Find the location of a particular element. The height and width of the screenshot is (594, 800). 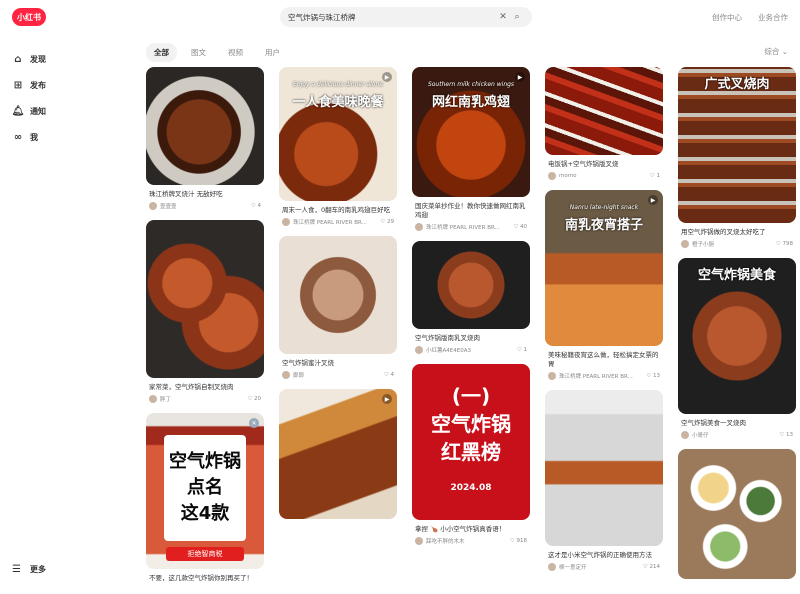

note-cover-image: 空气炸锅 点名 这4款 拒绝智商税 ✕ is located at coordinates (205, 491).